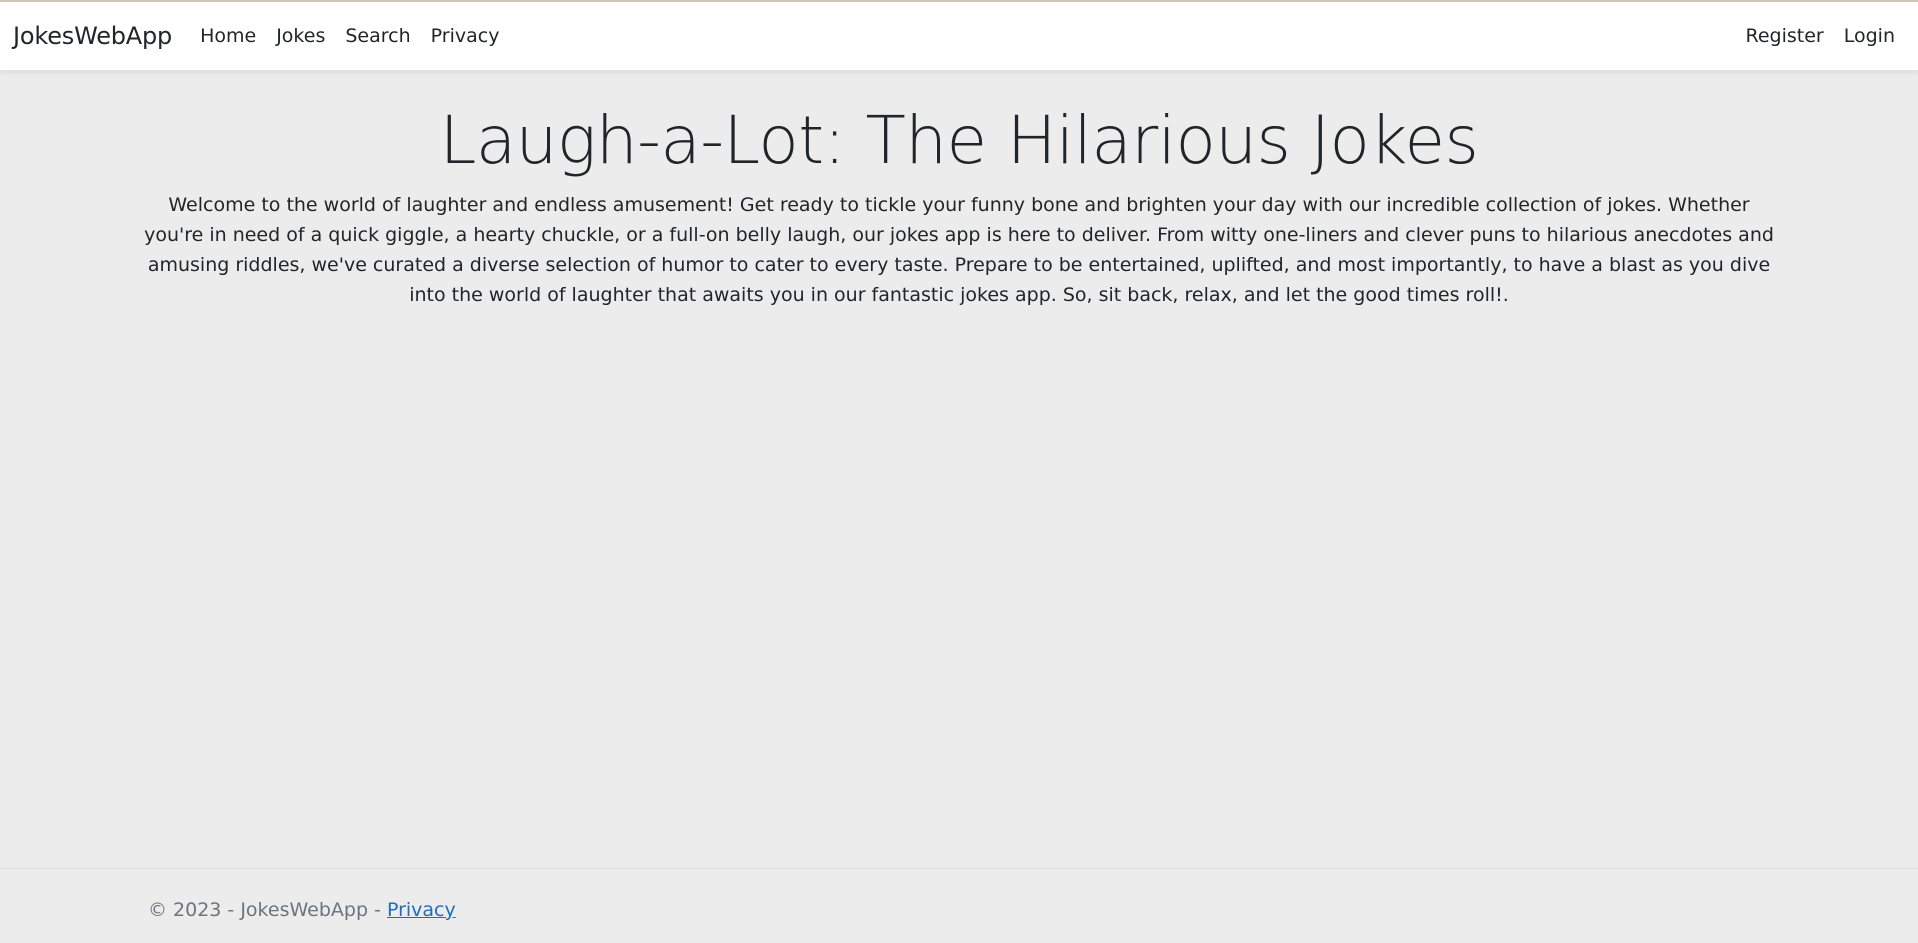 The image size is (1918, 943). Describe the element at coordinates (228, 36) in the screenshot. I see `nav-link-home: Home` at that location.